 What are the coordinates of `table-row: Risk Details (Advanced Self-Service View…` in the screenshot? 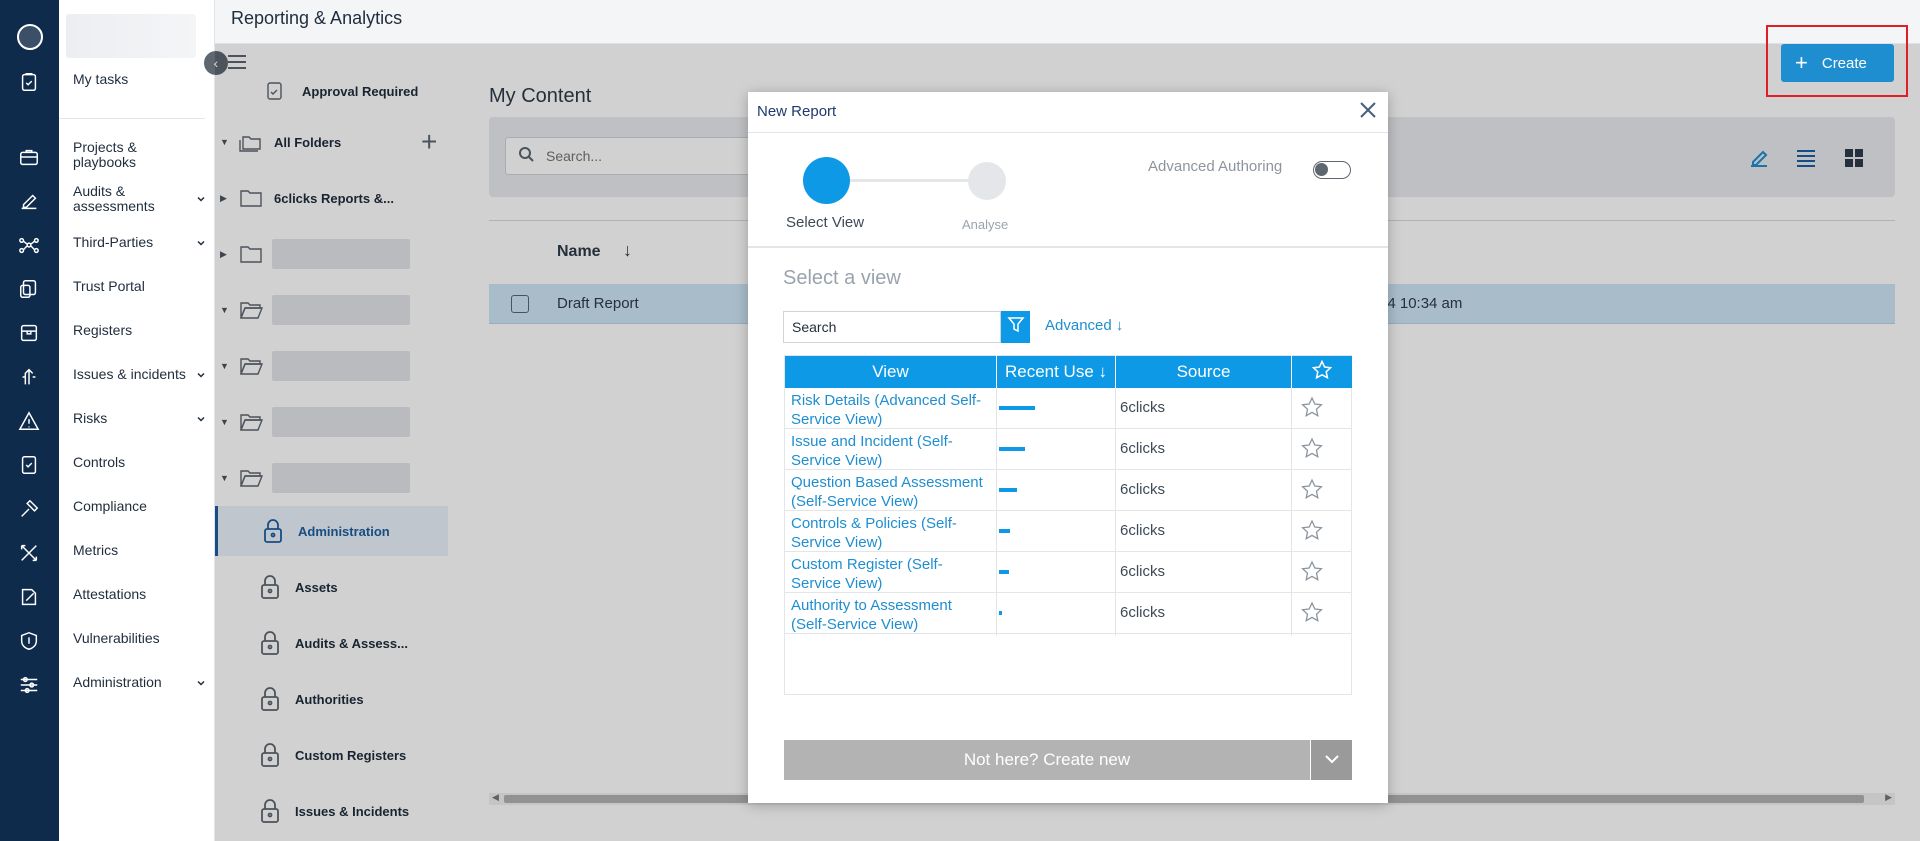 It's located at (1068, 408).